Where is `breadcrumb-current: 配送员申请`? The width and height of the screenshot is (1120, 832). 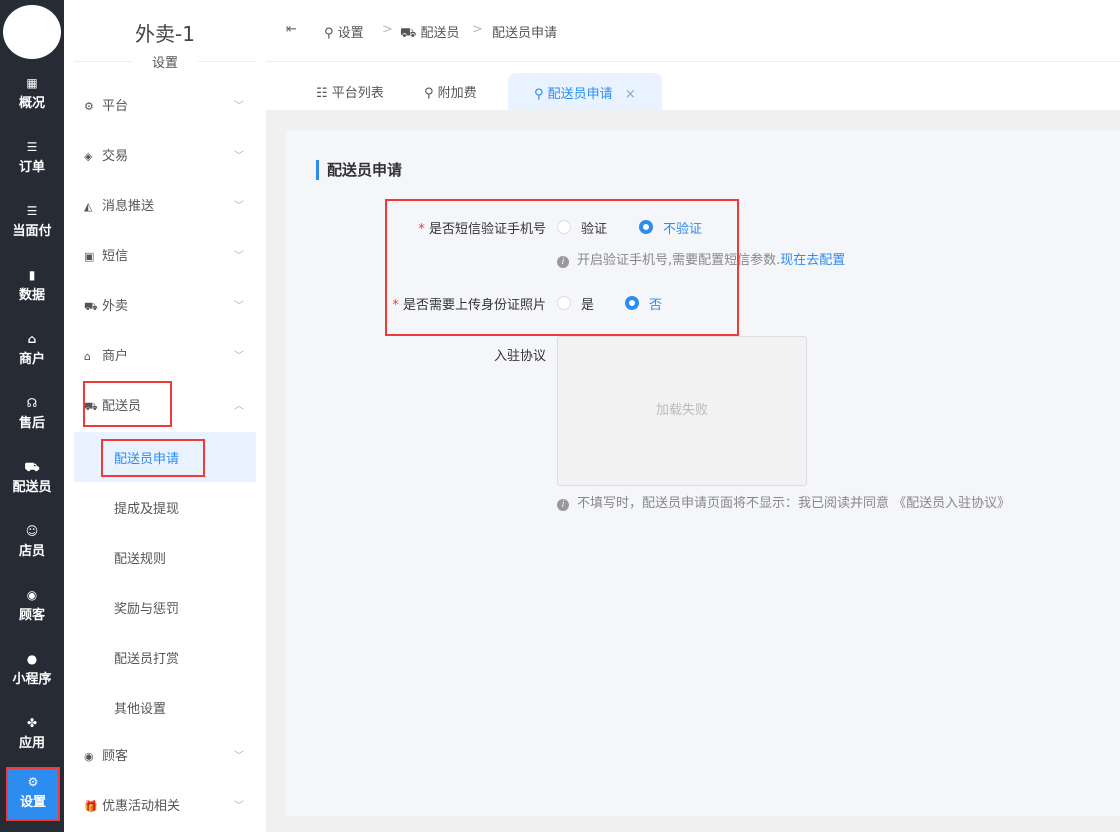
breadcrumb-current: 配送员申请 is located at coordinates (525, 33).